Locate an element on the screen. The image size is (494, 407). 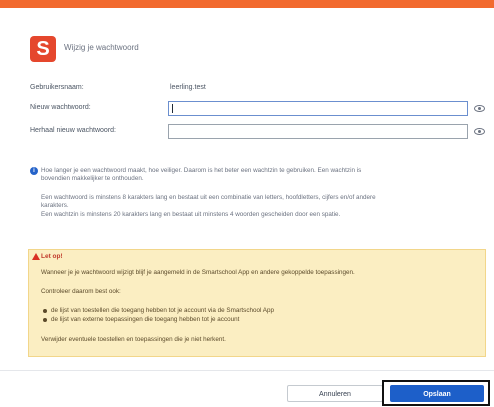
warning-title: Let op! is located at coordinates (52, 256).